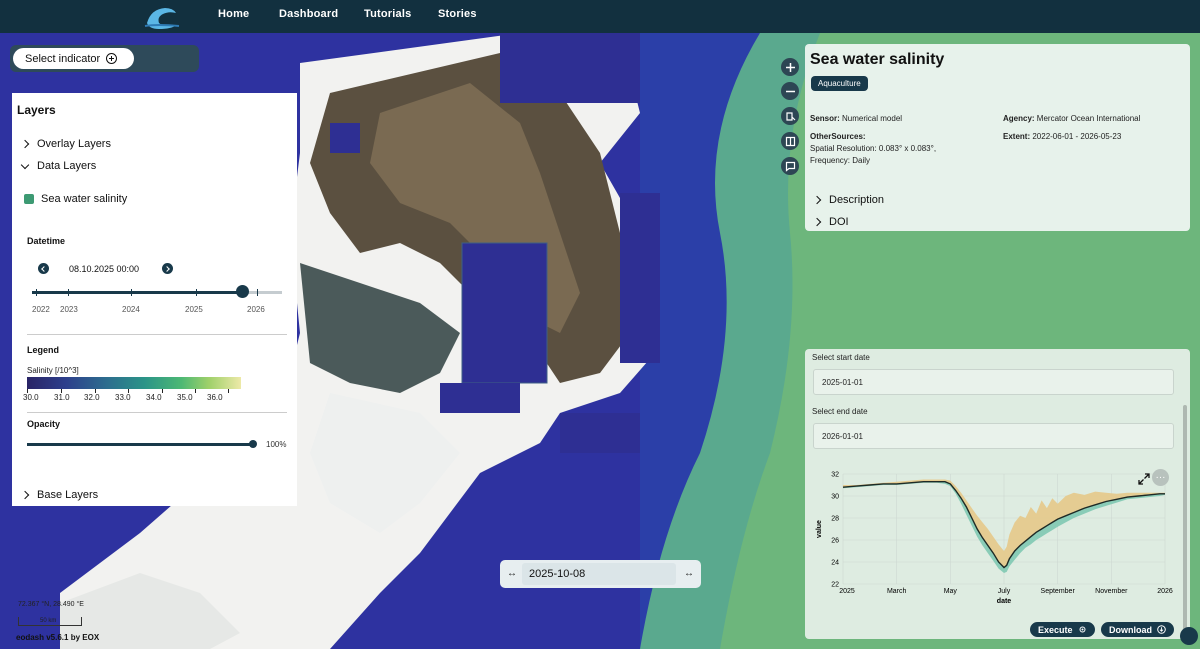  What do you see at coordinates (835, 585) in the screenshot?
I see `chart-y-tick-label: 22` at bounding box center [835, 585].